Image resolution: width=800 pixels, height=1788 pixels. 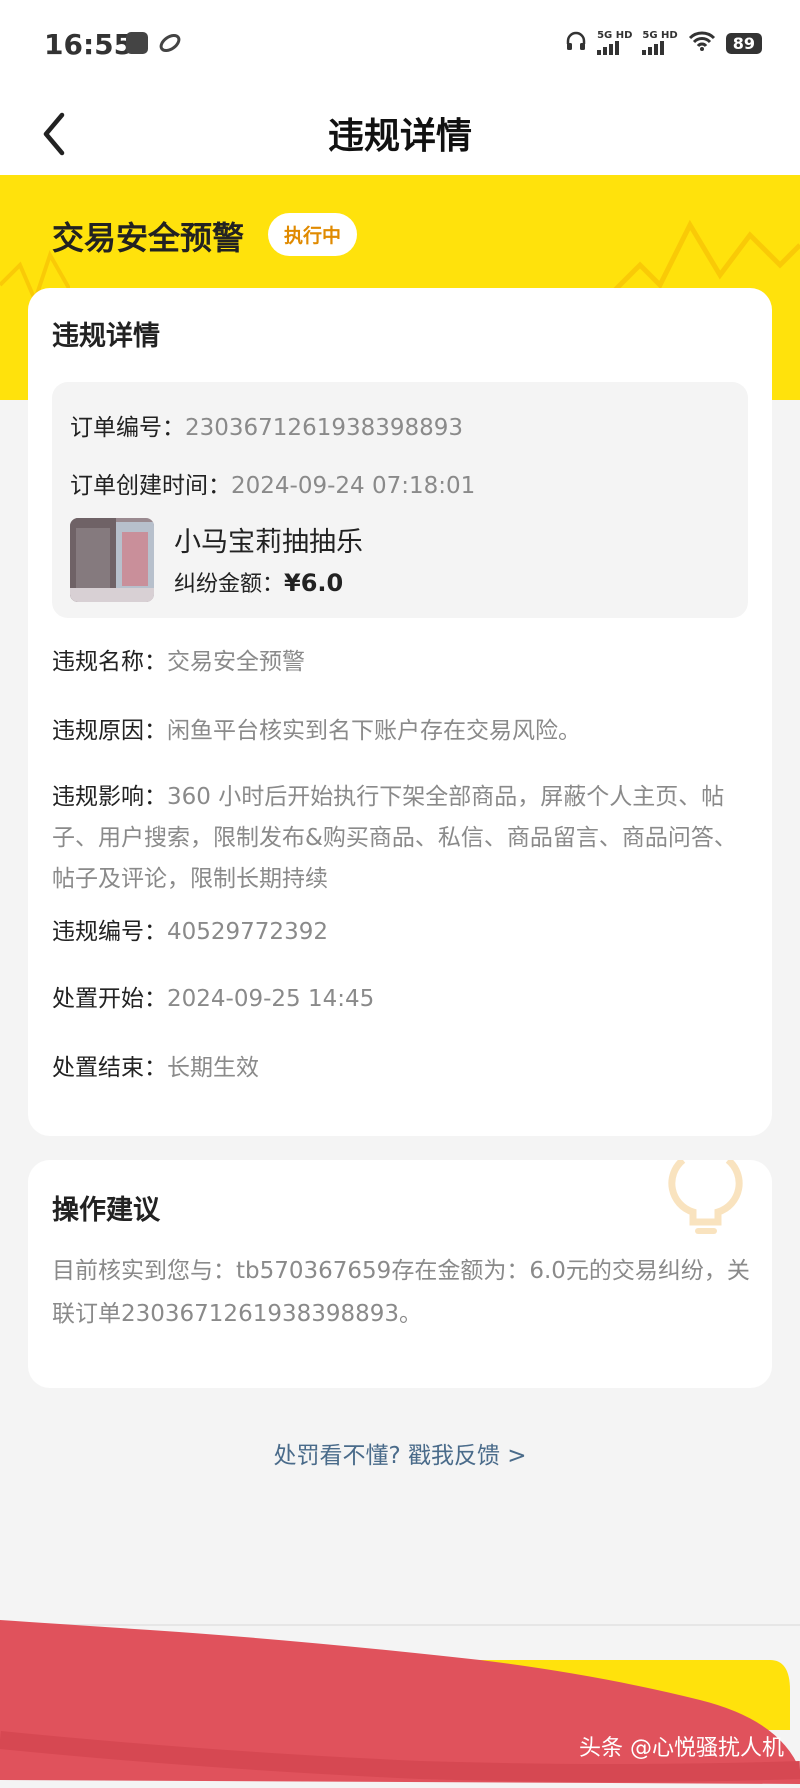 I want to click on tiktok-icon, so click(x=137, y=43).